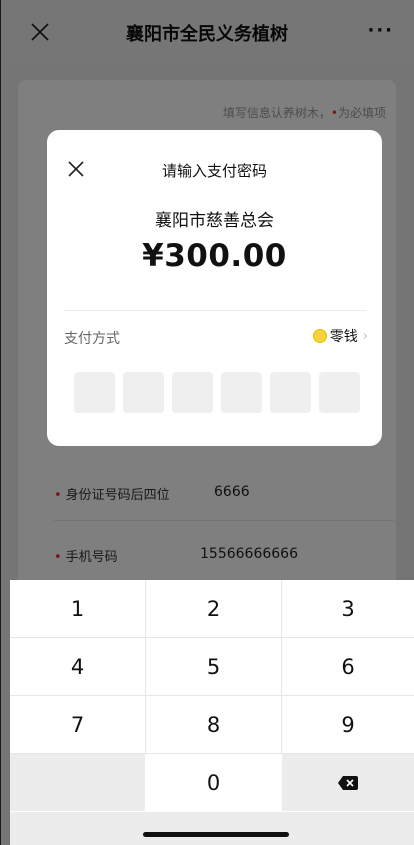 The height and width of the screenshot is (845, 414). Describe the element at coordinates (319, 336) in the screenshot. I see `coin-icon` at that location.